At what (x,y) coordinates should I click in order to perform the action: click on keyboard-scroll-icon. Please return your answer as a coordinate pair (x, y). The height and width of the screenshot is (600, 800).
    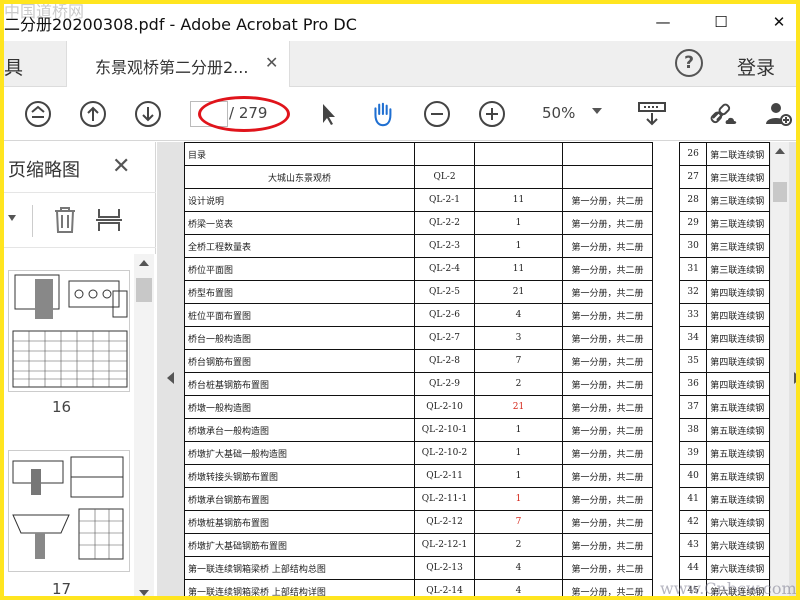
    Looking at the image, I should click on (652, 114).